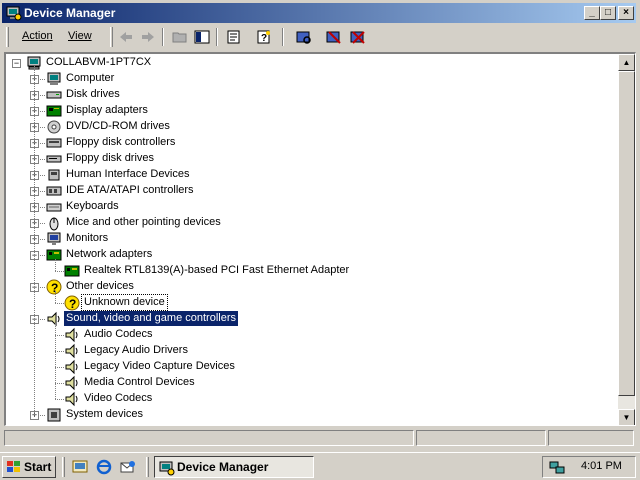 This screenshot has width=640, height=480. I want to click on scroll-down-icon: ▼, so click(626, 417).